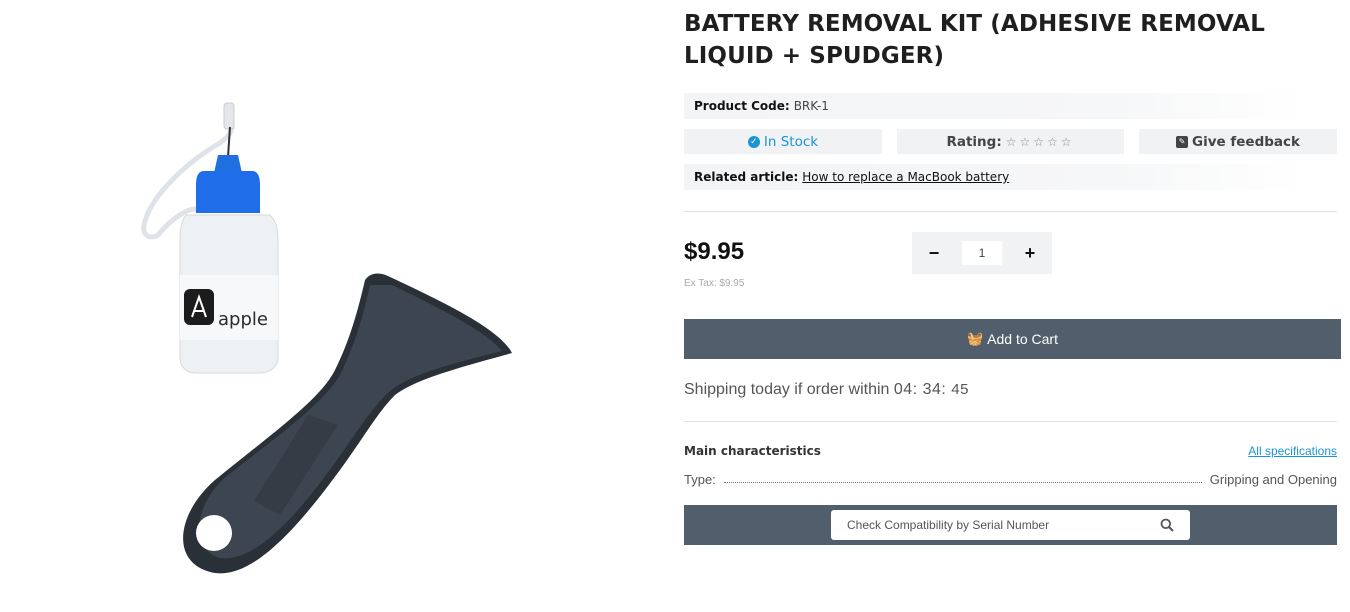 This screenshot has width=1350, height=612. What do you see at coordinates (1010, 421) in the screenshot?
I see `divider` at bounding box center [1010, 421].